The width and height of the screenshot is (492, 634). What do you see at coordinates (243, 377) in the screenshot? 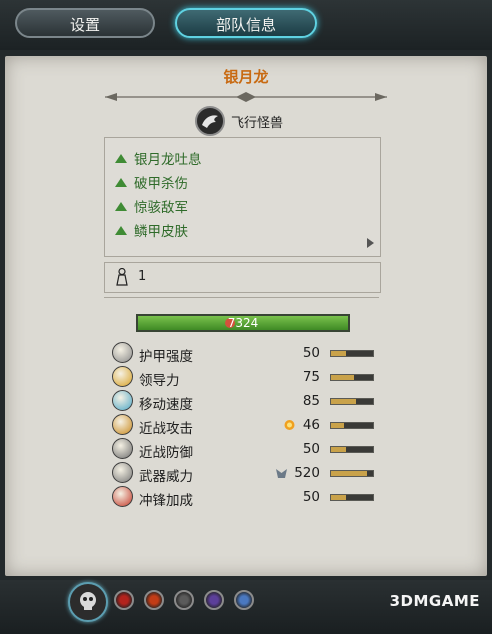
I see `stat-row: 领导力 75` at bounding box center [243, 377].